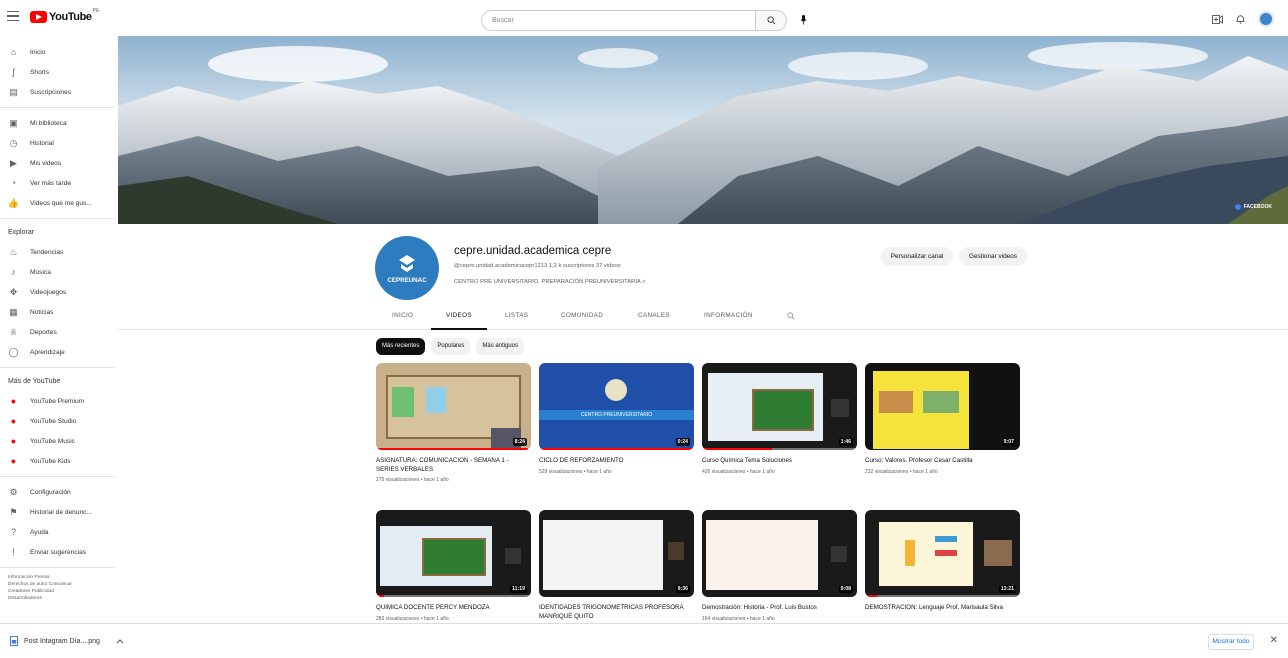  I want to click on sidebar-item-watch-later: ◔ Ver más tarde, so click(58, 183).